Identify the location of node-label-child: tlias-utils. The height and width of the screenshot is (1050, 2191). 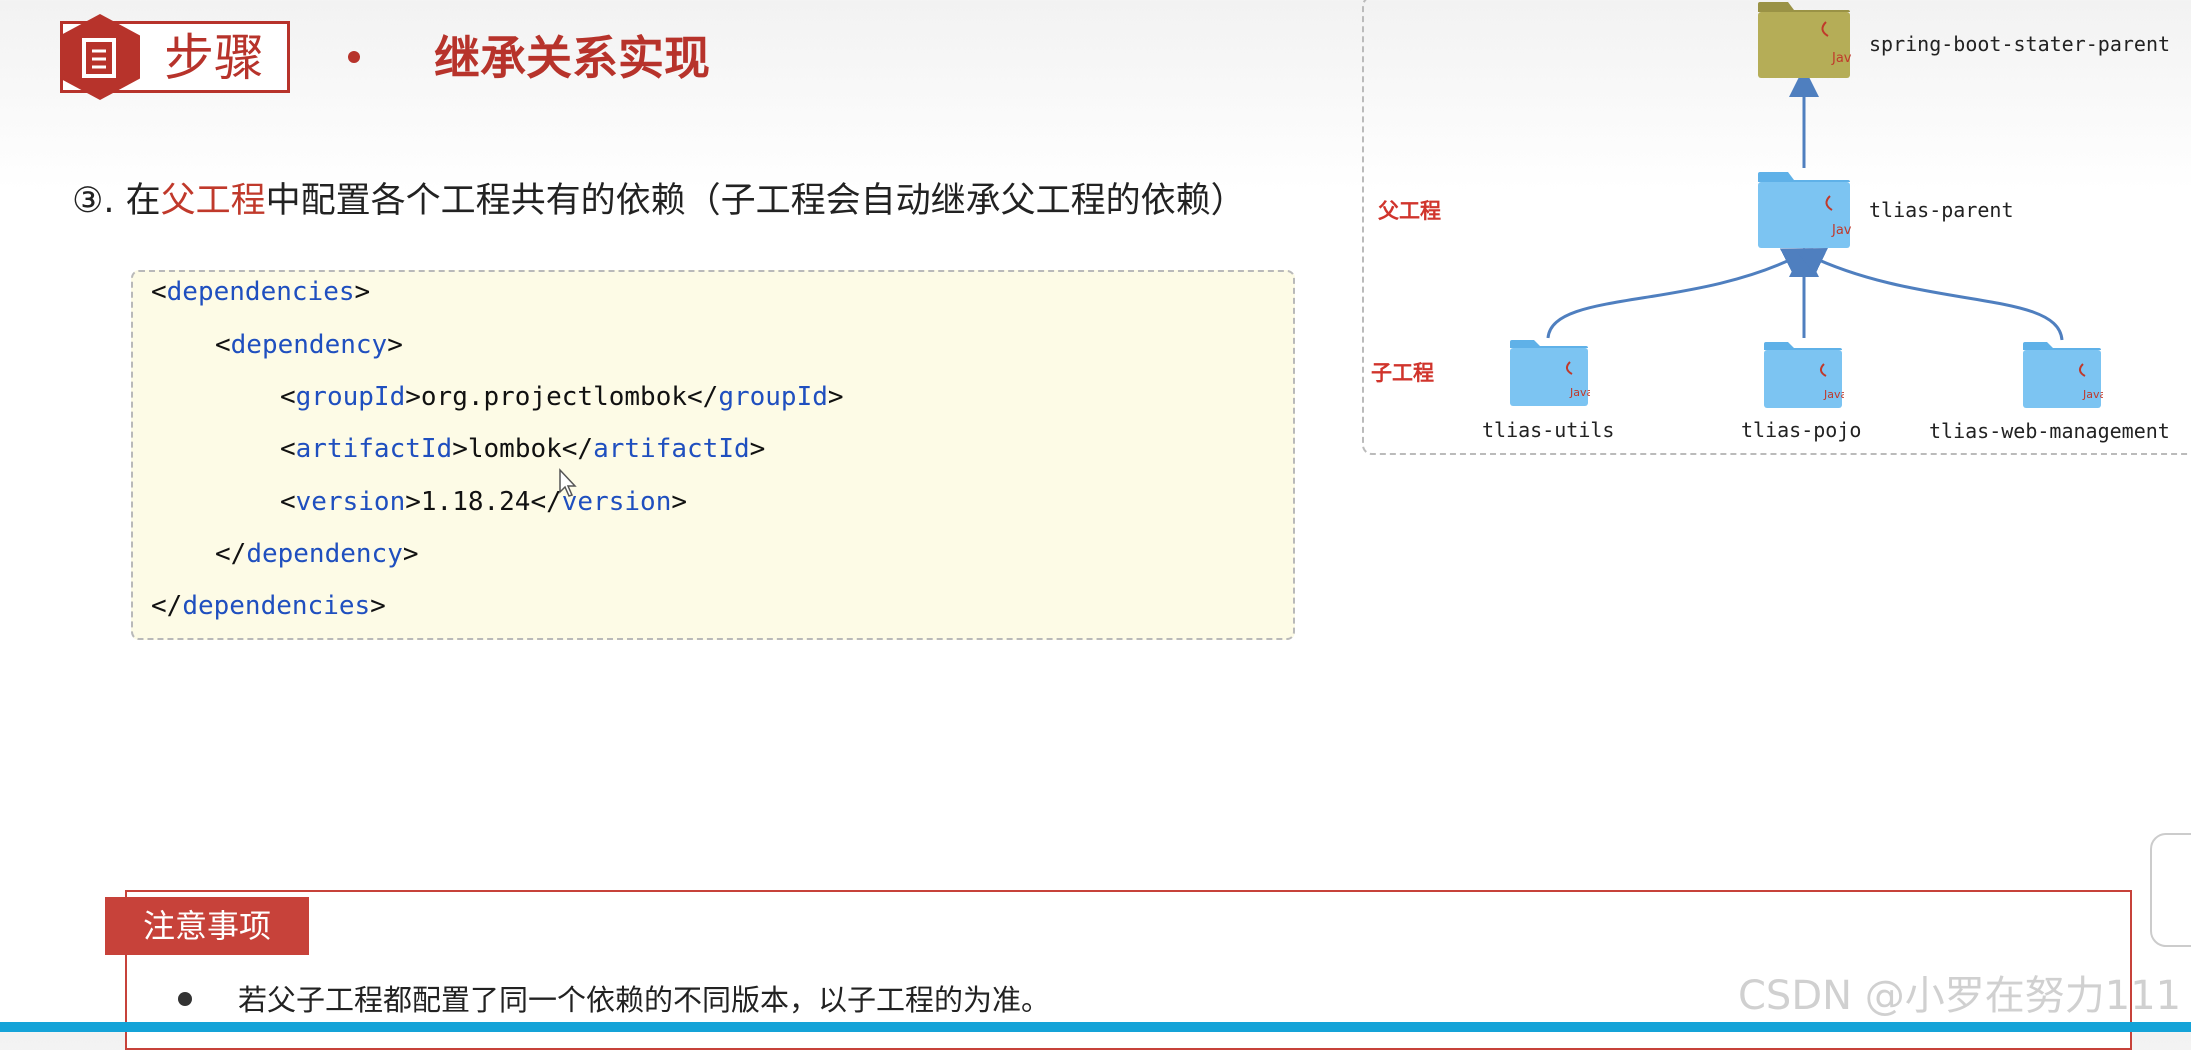
(1548, 430).